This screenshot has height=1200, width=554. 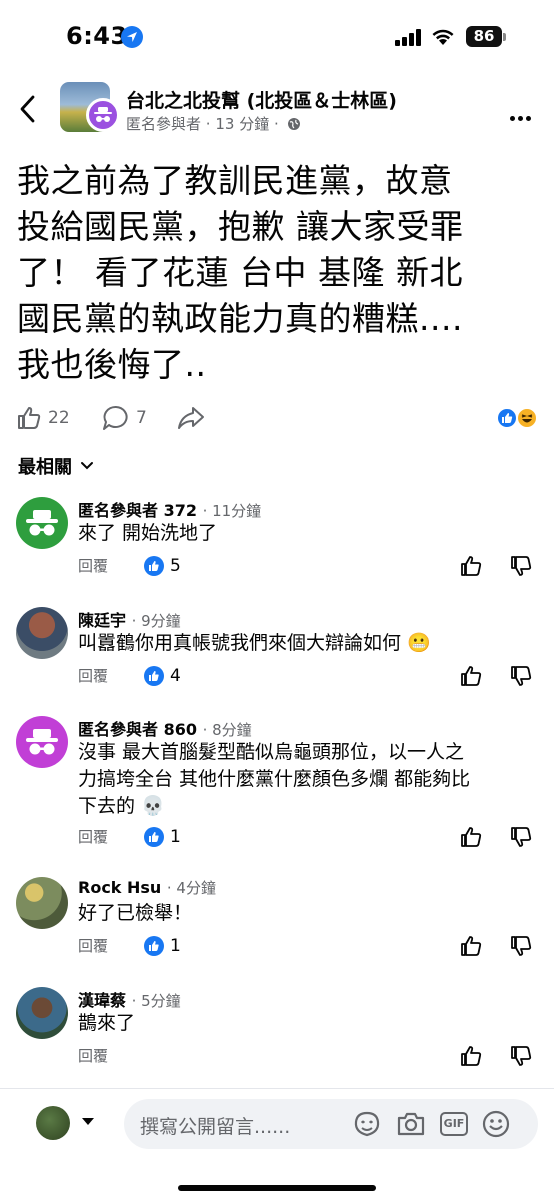 What do you see at coordinates (277, 37) in the screenshot?
I see `status-bar: 6:43 86` at bounding box center [277, 37].